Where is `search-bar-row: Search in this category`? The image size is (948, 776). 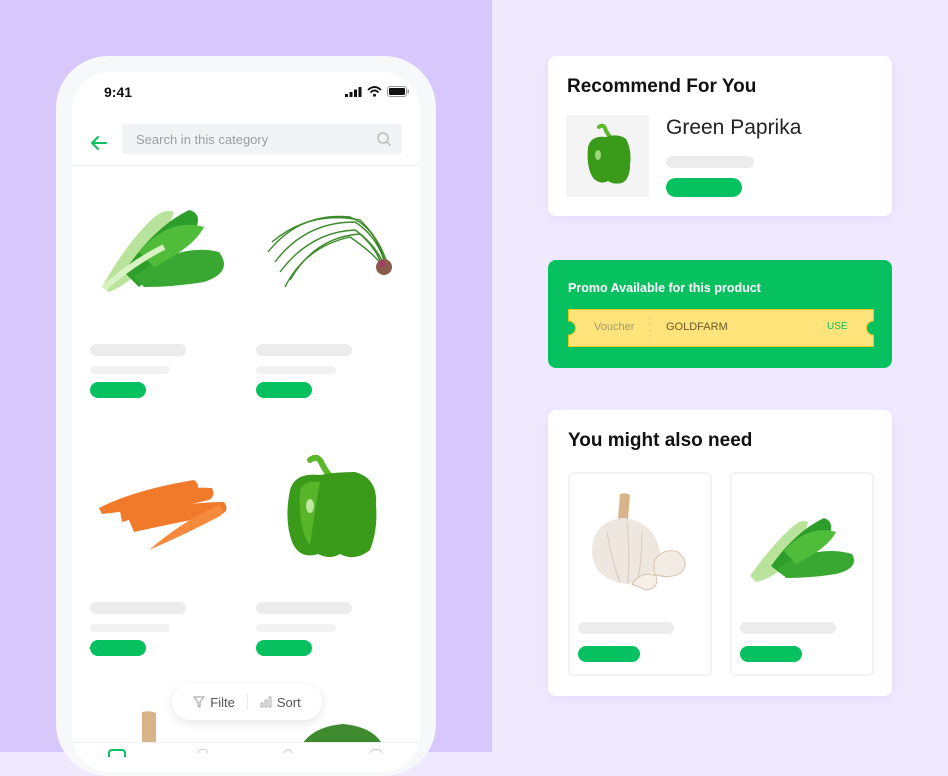 search-bar-row: Search in this category is located at coordinates (246, 144).